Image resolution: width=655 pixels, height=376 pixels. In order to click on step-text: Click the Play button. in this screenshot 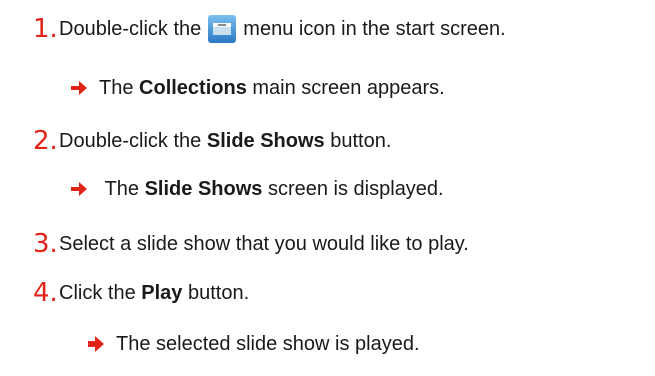, I will do `click(154, 293)`.